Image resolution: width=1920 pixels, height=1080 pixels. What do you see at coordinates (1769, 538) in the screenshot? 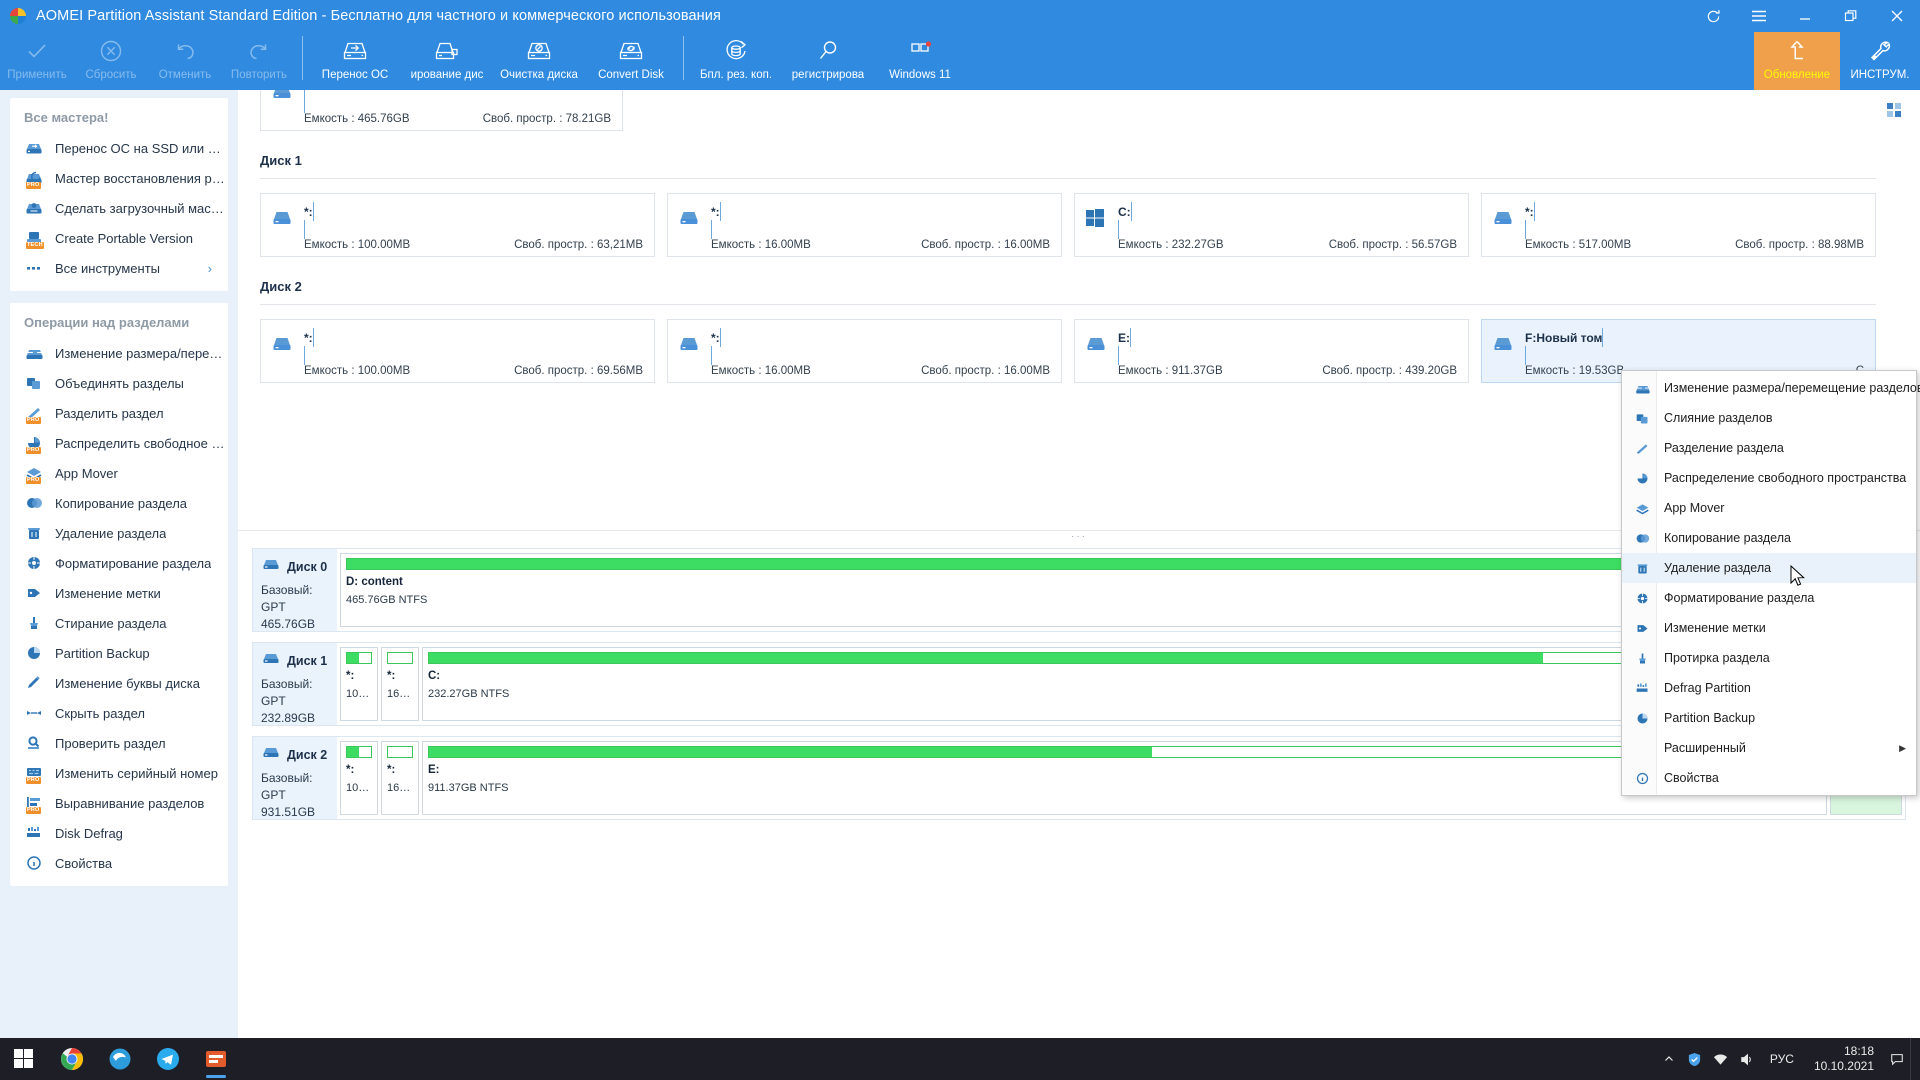
I see `context-menu-item-copy: Копирование раздела` at bounding box center [1769, 538].